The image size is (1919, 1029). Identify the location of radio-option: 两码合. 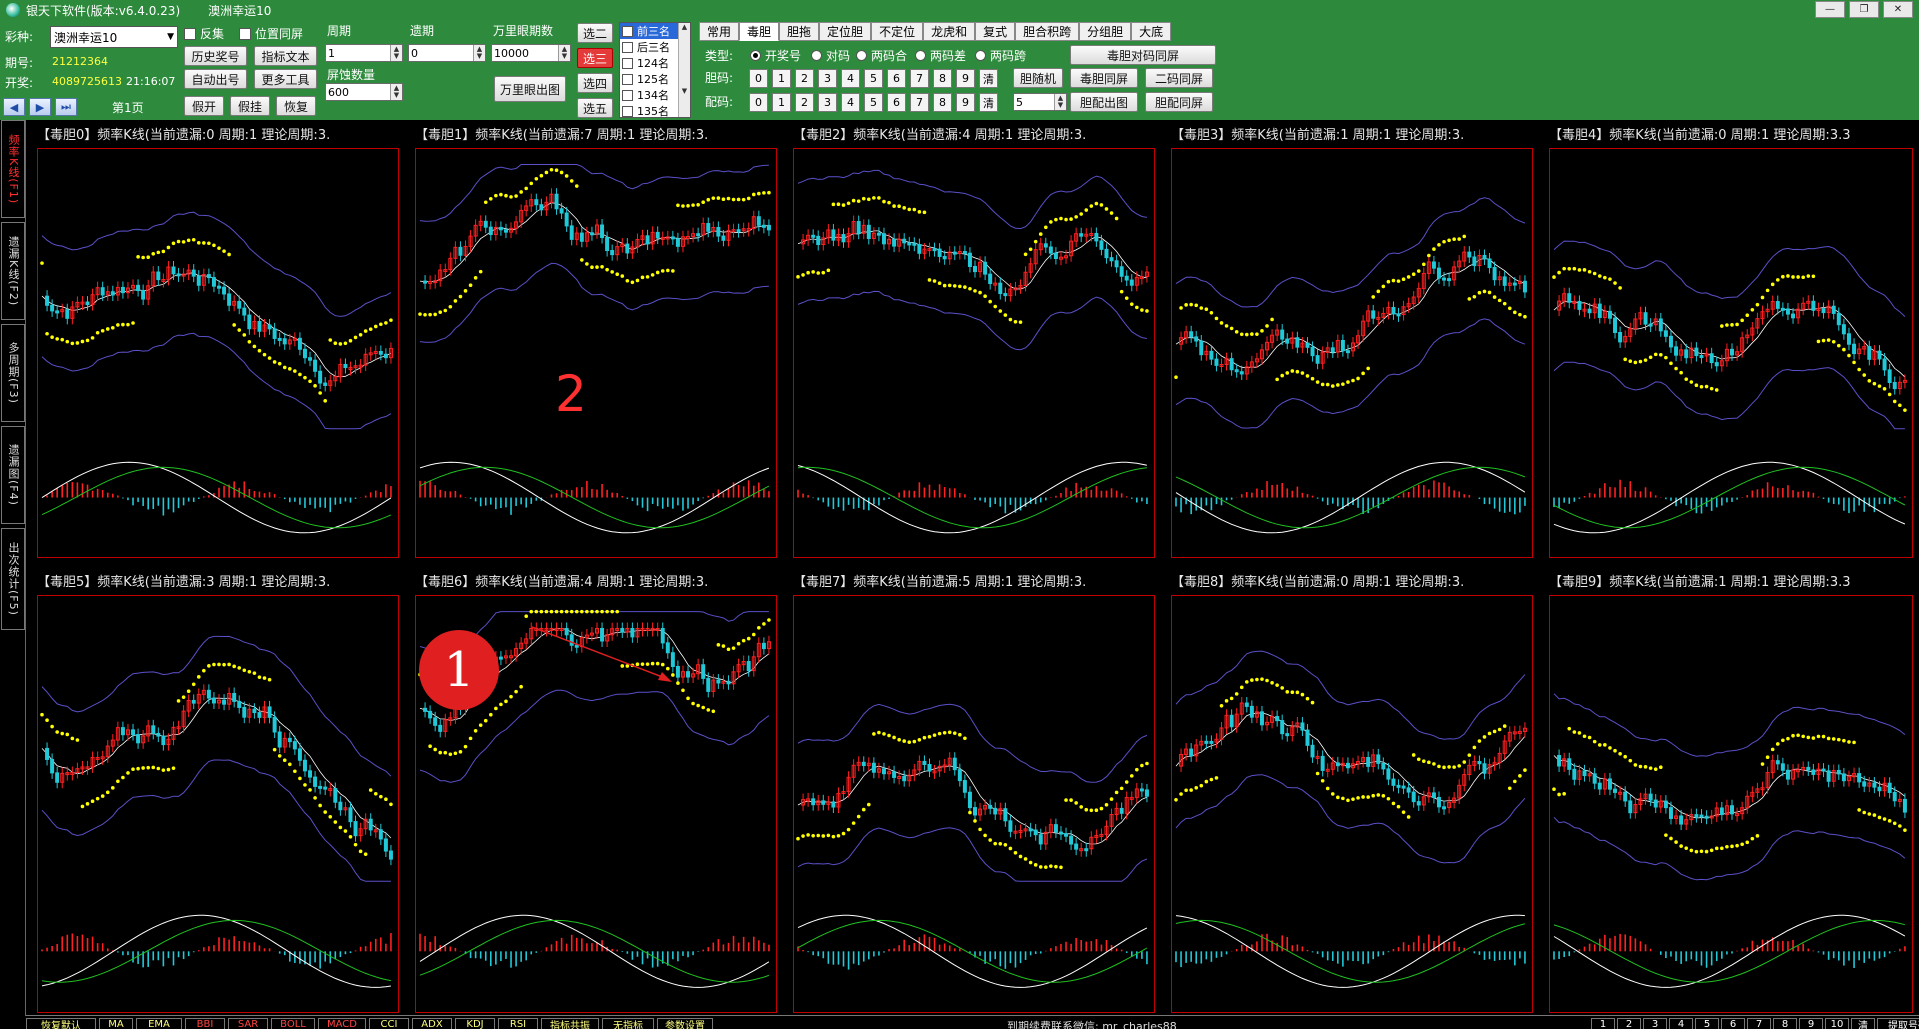
(881, 55).